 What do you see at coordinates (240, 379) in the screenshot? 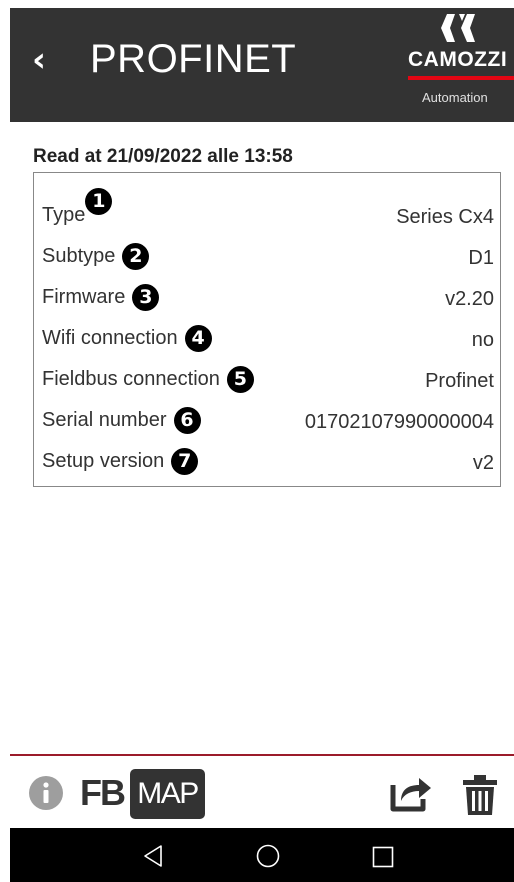
I see `callout-badge: 5` at bounding box center [240, 379].